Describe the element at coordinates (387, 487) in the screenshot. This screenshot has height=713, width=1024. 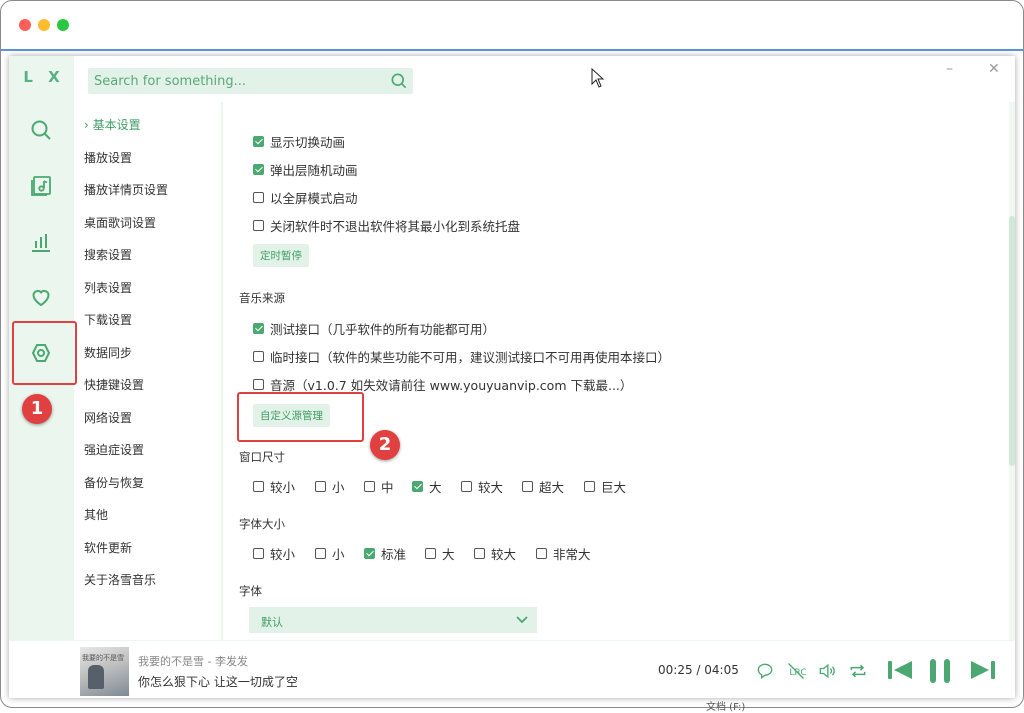
I see `option-label: 中` at that location.